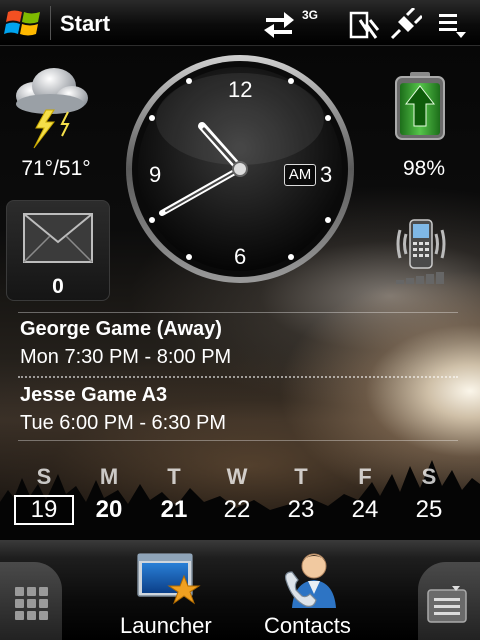 This screenshot has height=640, width=480. I want to click on mail-count: 0, so click(58, 286).